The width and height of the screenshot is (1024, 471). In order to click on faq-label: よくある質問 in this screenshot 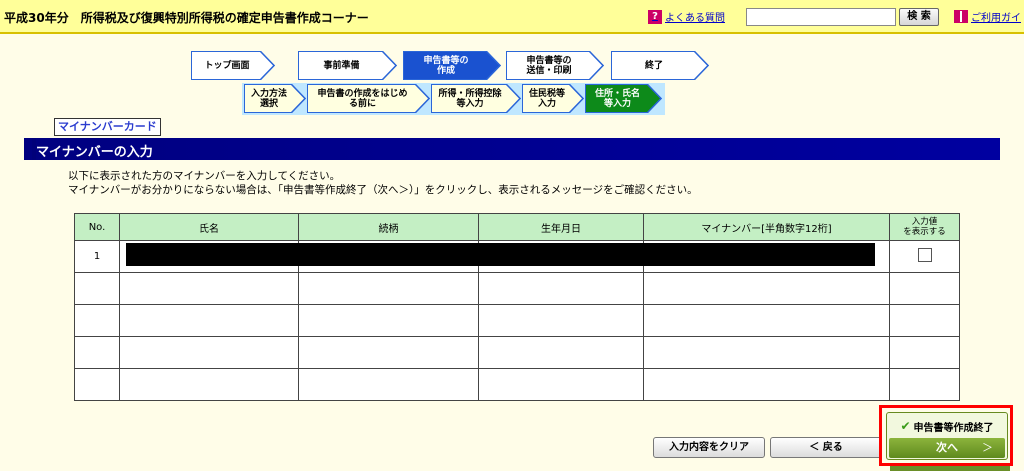, I will do `click(695, 18)`.